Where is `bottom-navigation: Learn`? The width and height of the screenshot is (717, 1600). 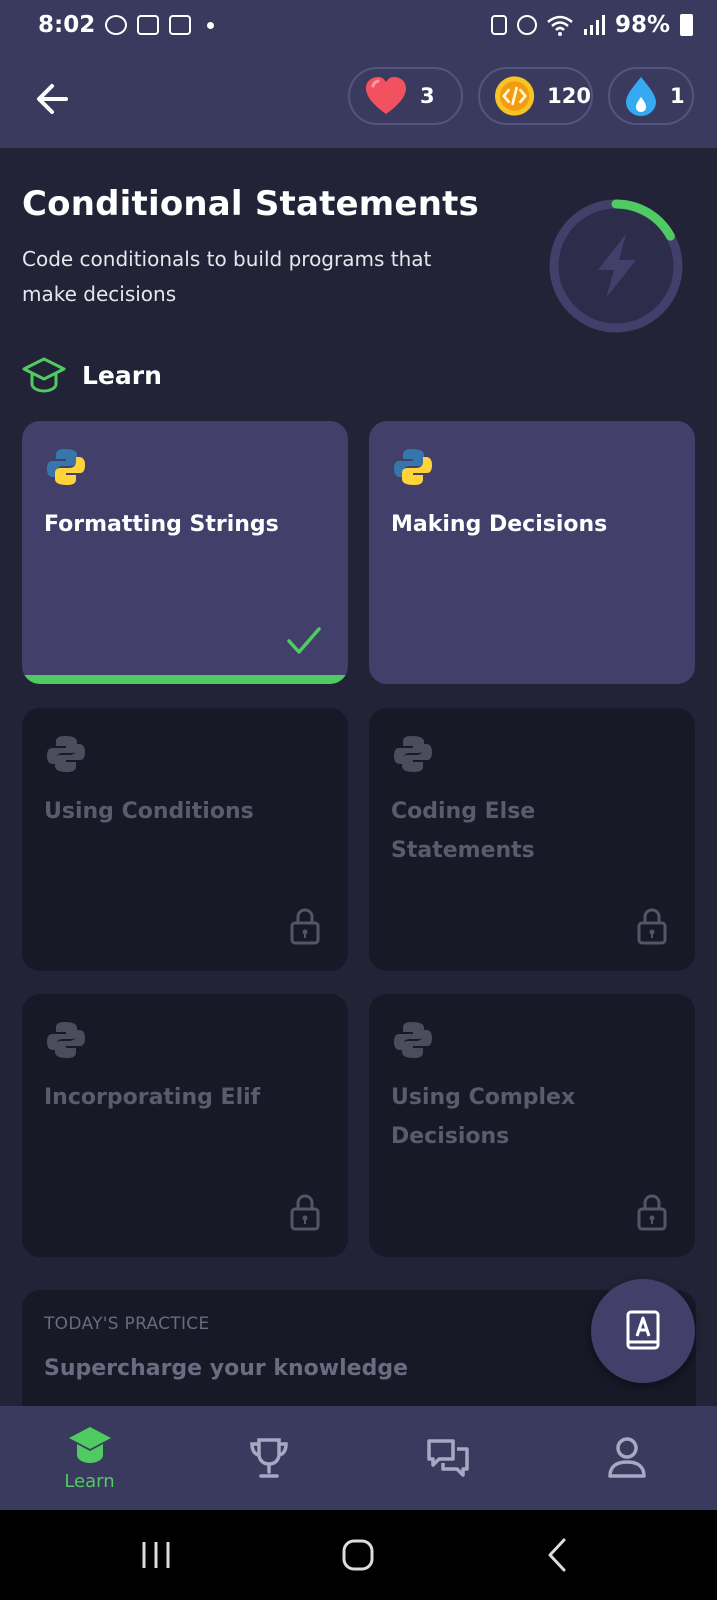 bottom-navigation: Learn is located at coordinates (358, 1458).